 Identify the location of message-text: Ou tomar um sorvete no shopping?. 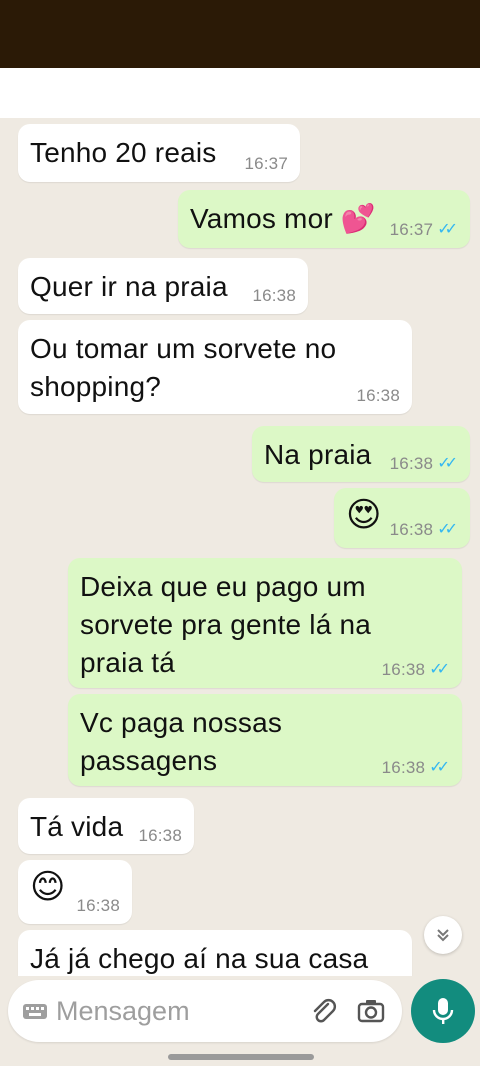
(183, 367).